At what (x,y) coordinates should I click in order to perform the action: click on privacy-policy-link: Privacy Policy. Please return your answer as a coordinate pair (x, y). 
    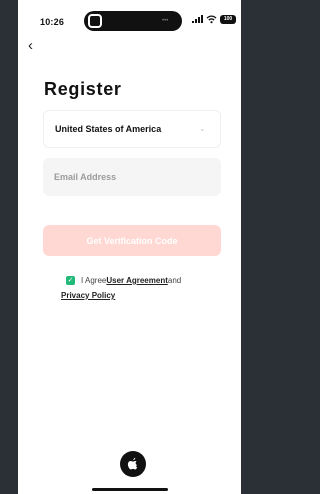
    Looking at the image, I should click on (88, 295).